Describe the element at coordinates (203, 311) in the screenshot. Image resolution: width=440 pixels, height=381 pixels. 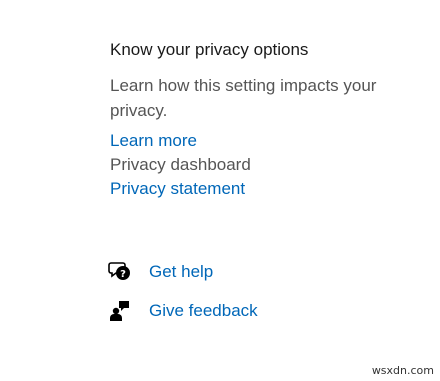
I see `give-feedback-link: Give feedback` at that location.